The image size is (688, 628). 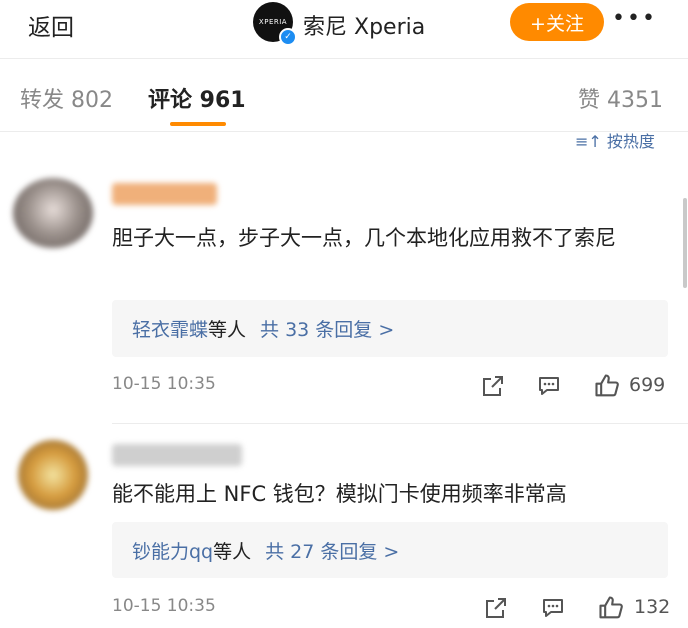 I want to click on tab-likes: 赞 4351, so click(x=620, y=98).